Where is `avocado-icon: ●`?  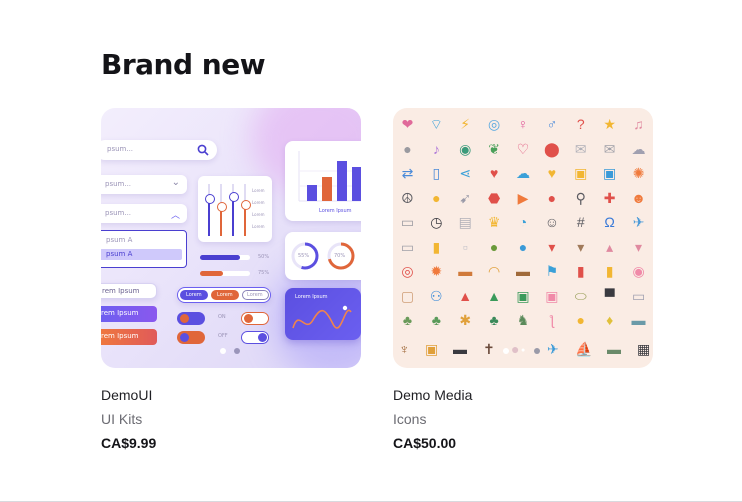 avocado-icon: ● is located at coordinates (494, 246).